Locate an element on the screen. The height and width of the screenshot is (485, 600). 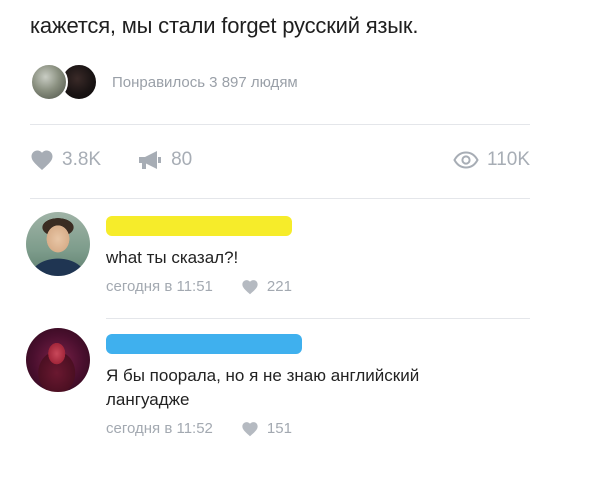
megaphone-icon is located at coordinates (150, 160).